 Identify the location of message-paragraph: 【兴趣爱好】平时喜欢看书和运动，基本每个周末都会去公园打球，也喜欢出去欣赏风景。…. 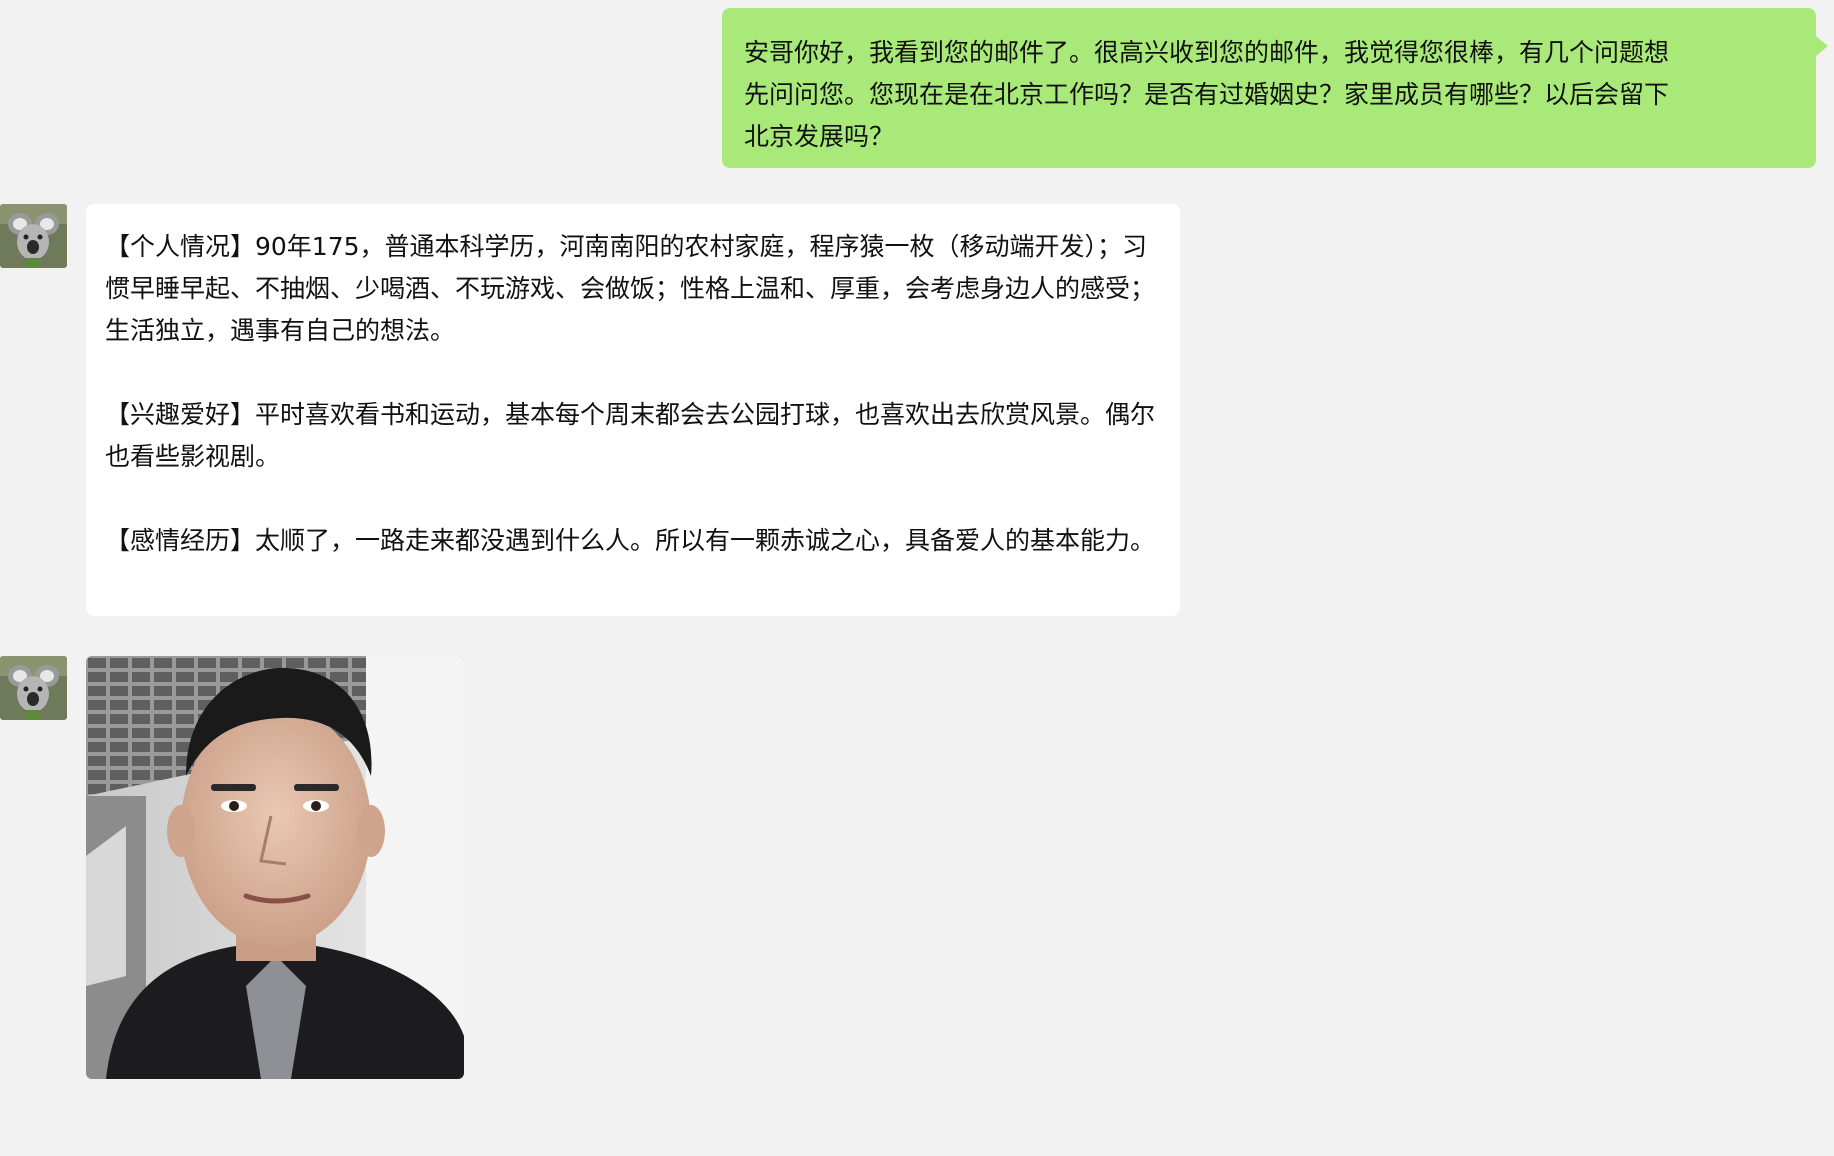
(630, 435).